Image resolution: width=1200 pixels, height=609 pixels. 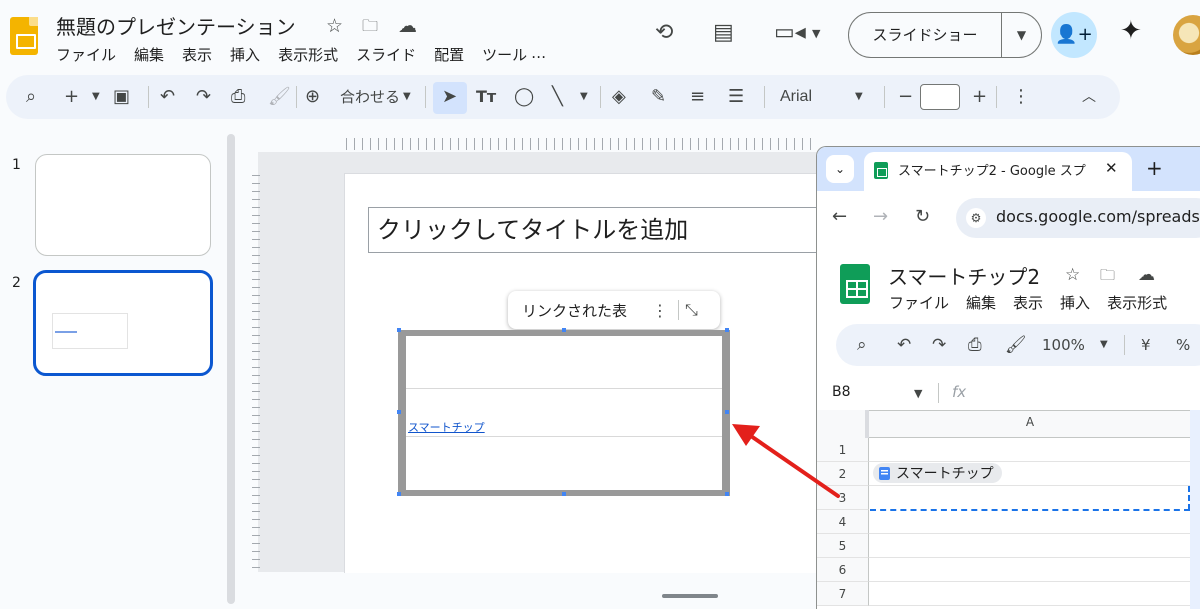 I want to click on url-text: docs.google.com/spreadsheets, so click(x=1098, y=216).